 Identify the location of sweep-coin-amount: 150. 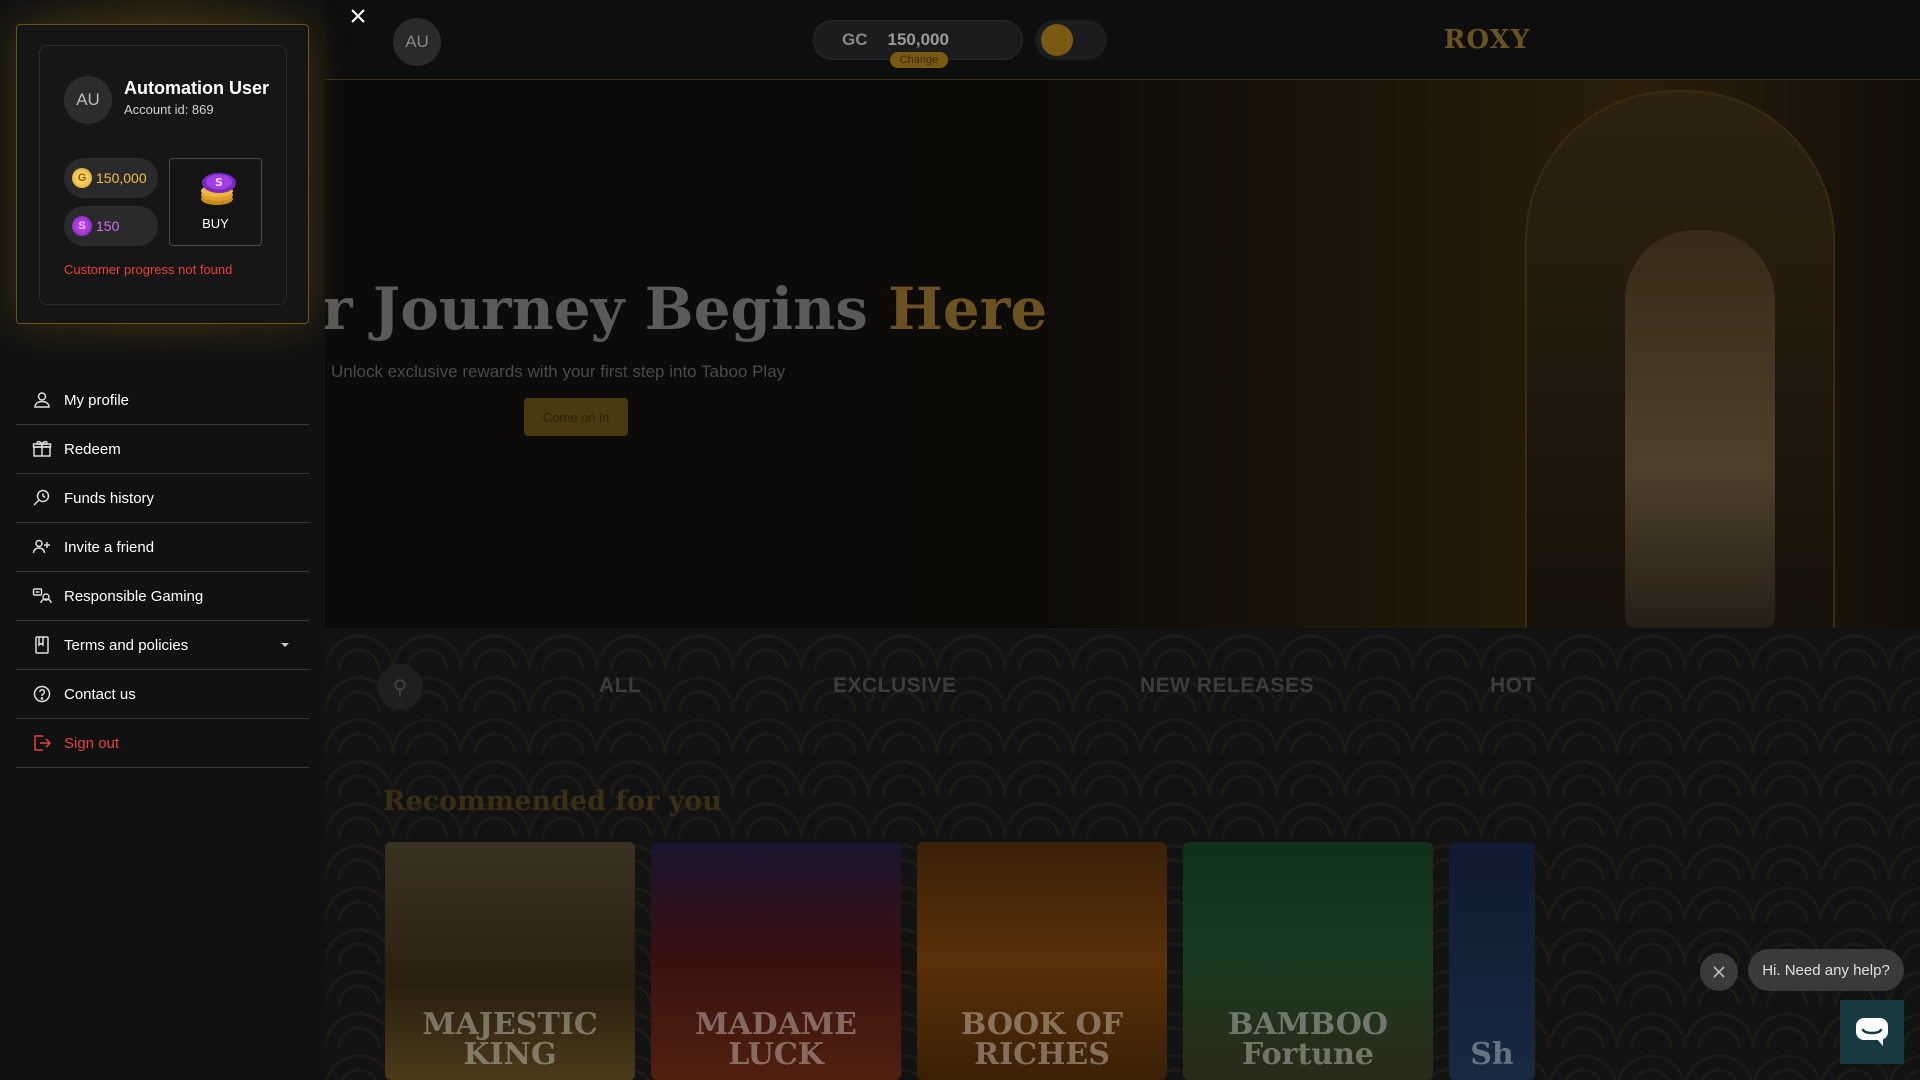
(108, 226).